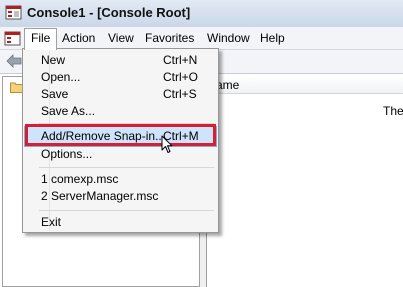 The width and height of the screenshot is (403, 287). I want to click on menu-item-shortcut: Ctrl+O, so click(181, 77).